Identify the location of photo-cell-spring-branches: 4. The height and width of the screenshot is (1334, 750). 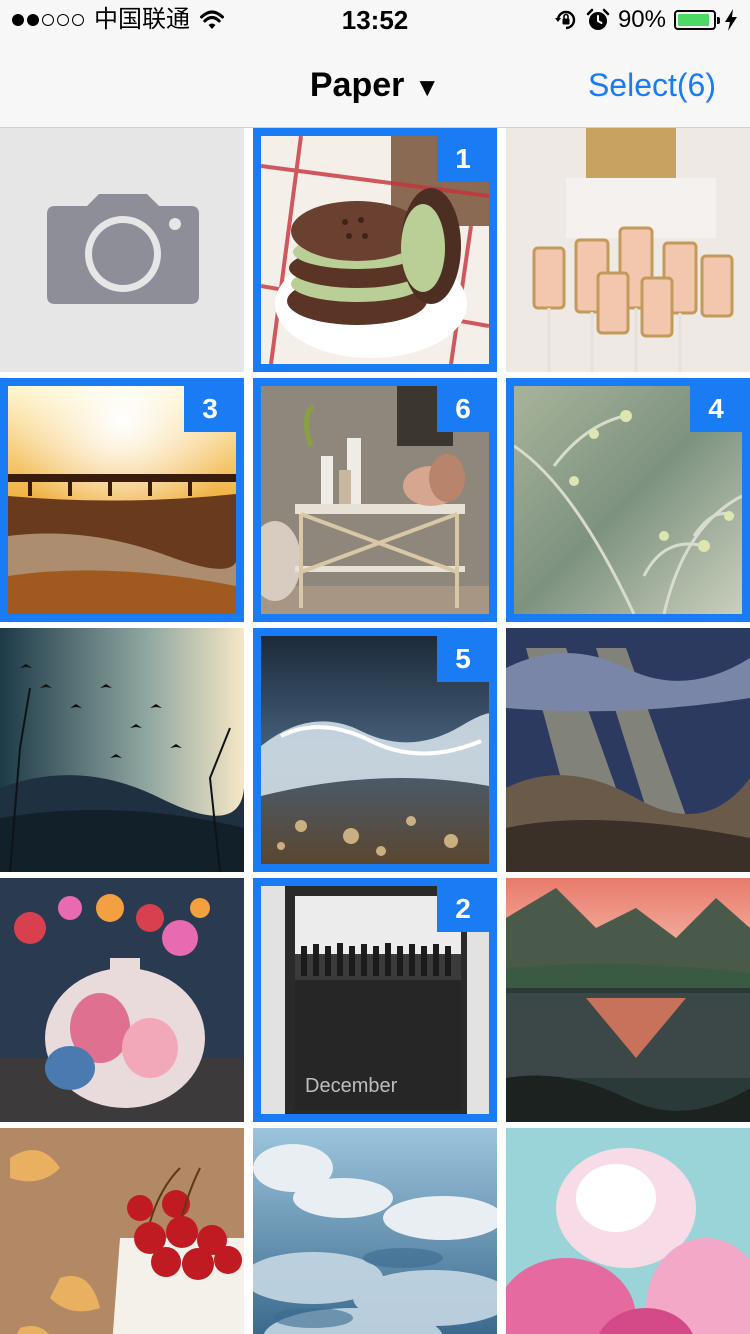
(628, 500).